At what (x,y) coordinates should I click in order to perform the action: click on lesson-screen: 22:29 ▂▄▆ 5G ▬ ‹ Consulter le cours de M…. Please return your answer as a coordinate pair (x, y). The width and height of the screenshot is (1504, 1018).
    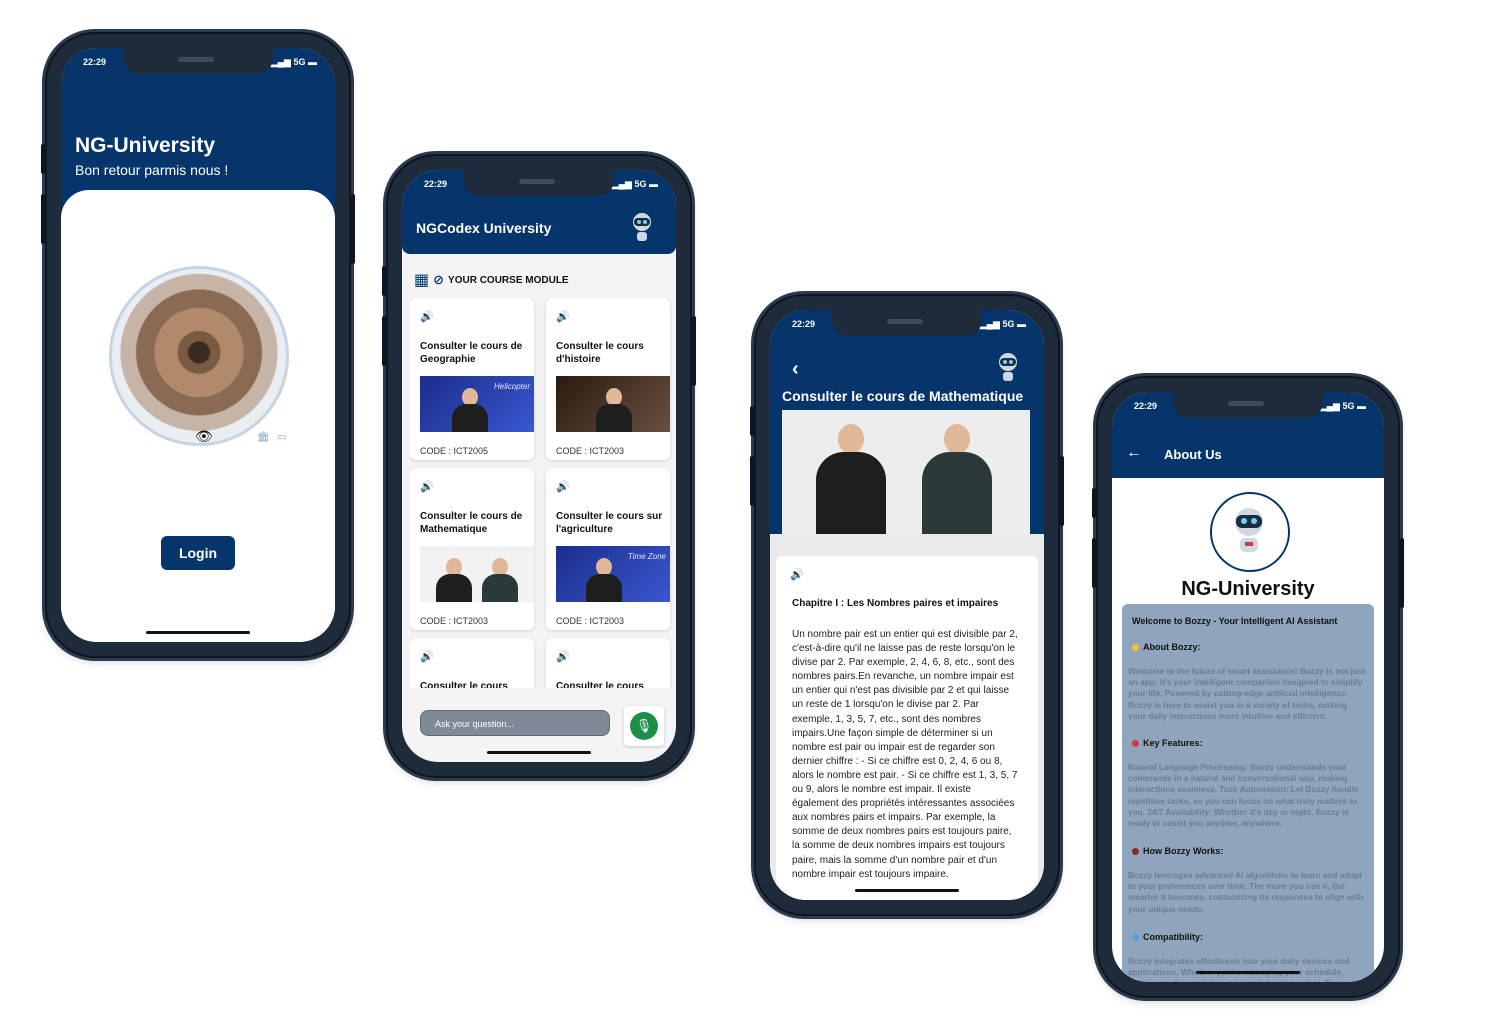
    Looking at the image, I should click on (907, 605).